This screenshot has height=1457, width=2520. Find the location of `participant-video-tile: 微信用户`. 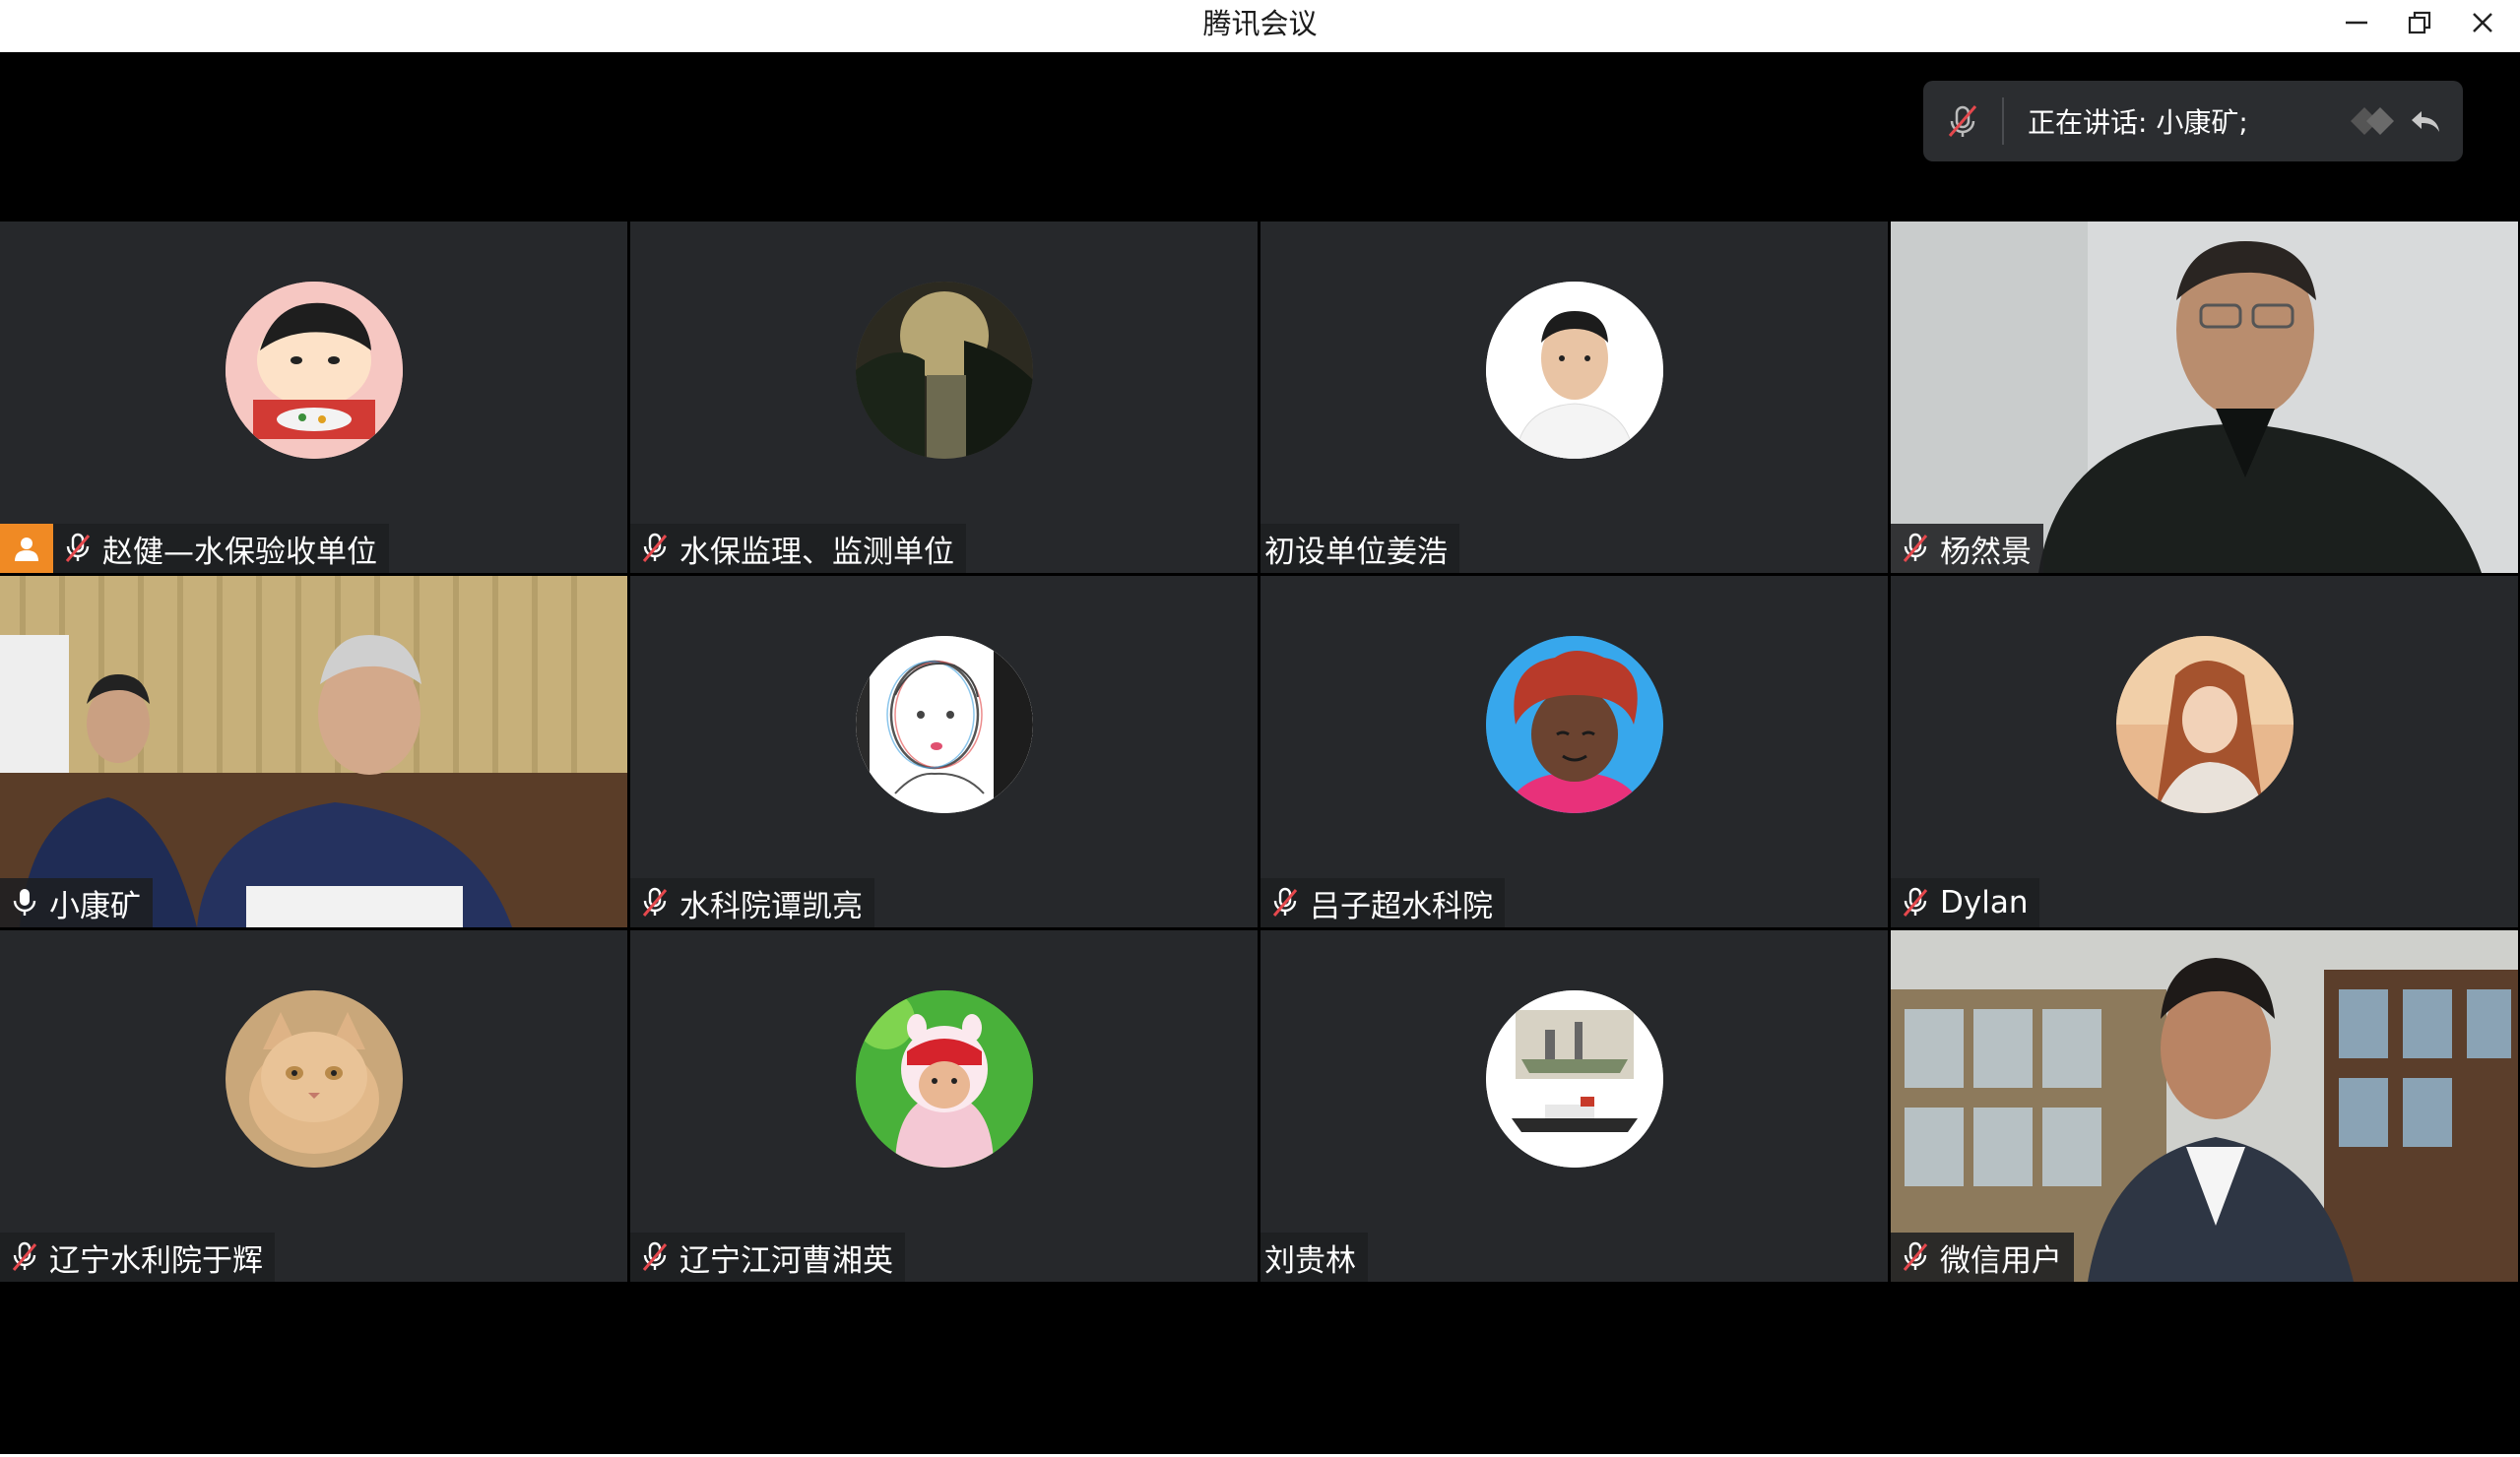

participant-video-tile: 微信用户 is located at coordinates (2204, 1106).